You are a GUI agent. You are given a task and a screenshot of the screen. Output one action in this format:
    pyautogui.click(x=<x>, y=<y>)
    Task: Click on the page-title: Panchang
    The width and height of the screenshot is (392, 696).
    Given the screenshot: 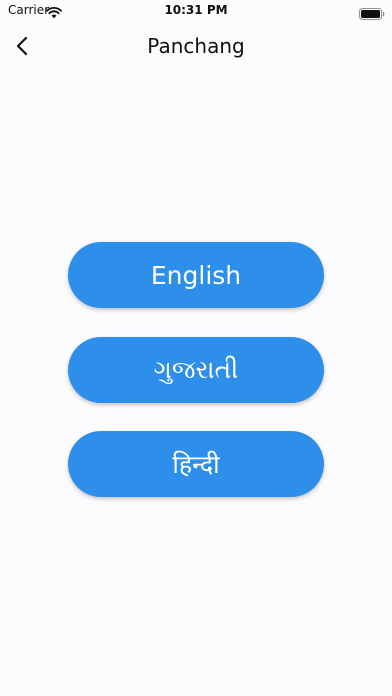 What is the action you would take?
    pyautogui.click(x=196, y=46)
    